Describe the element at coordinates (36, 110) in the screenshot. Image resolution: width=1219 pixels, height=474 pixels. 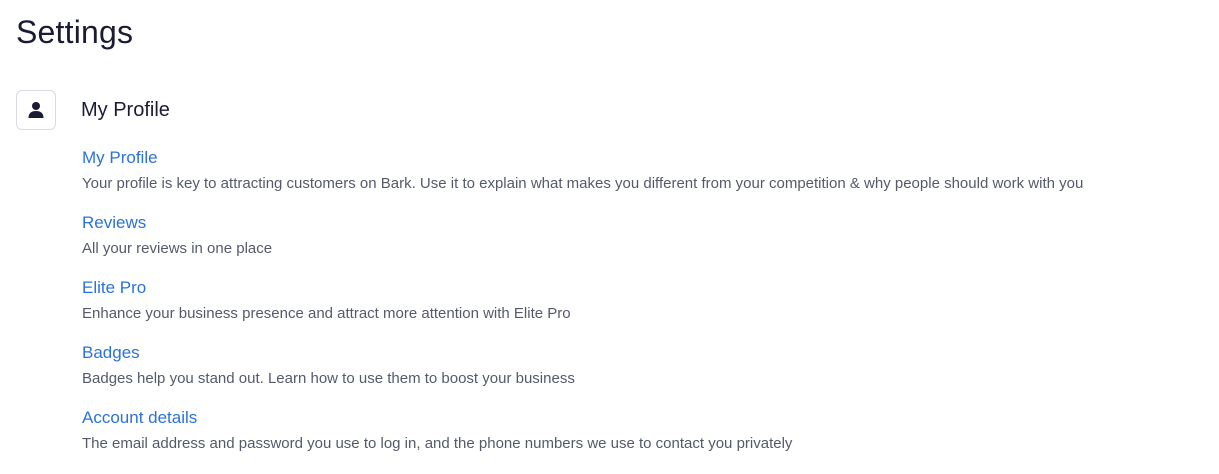
I see `person-icon` at that location.